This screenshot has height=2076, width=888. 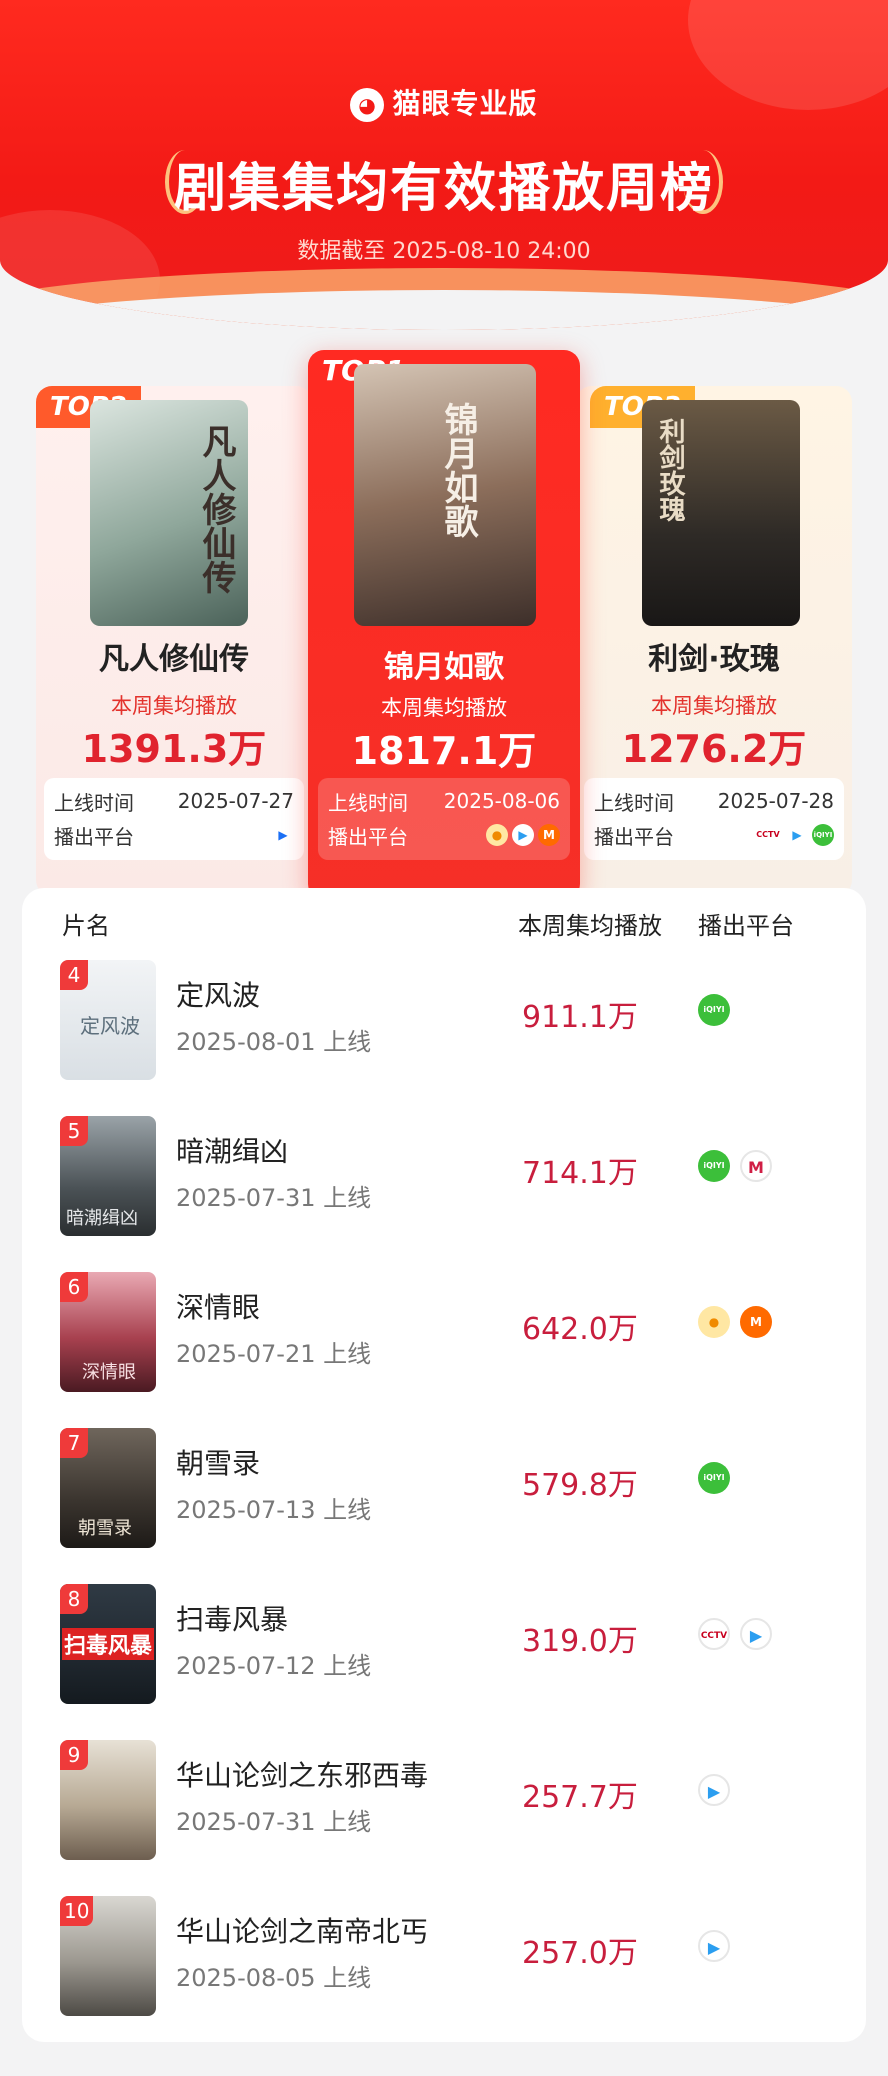 I want to click on release-date: 2025-07-21 上线, so click(x=274, y=1354).